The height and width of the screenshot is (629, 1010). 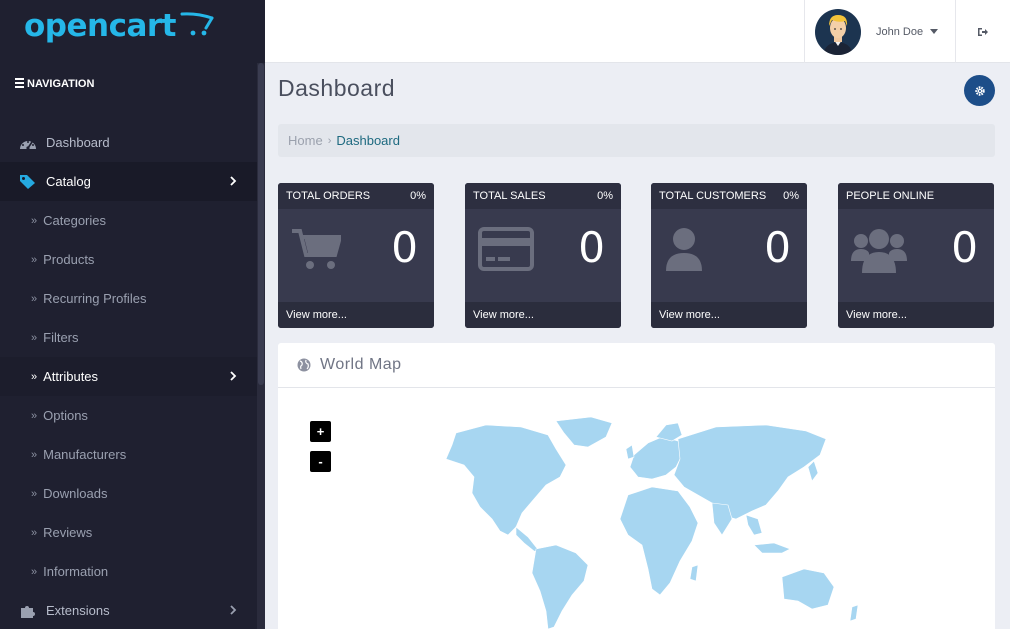 I want to click on sidebar-item-categories: » Categories, so click(x=128, y=220).